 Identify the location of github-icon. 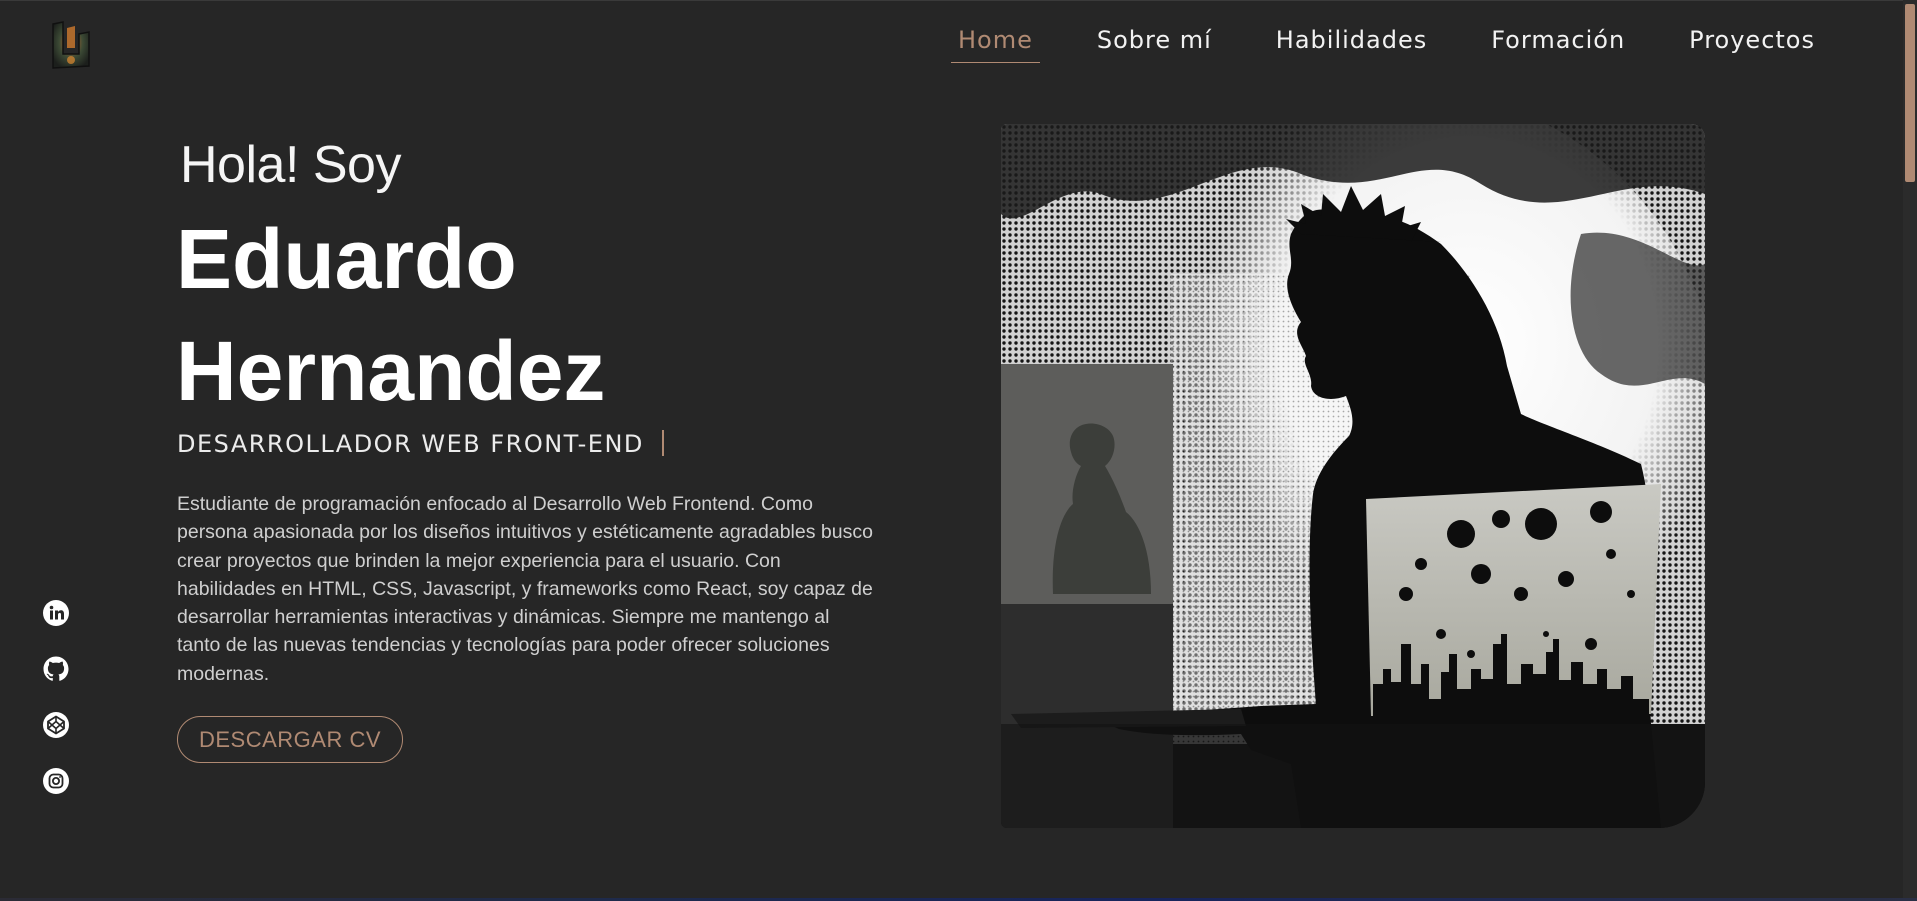
(56, 668).